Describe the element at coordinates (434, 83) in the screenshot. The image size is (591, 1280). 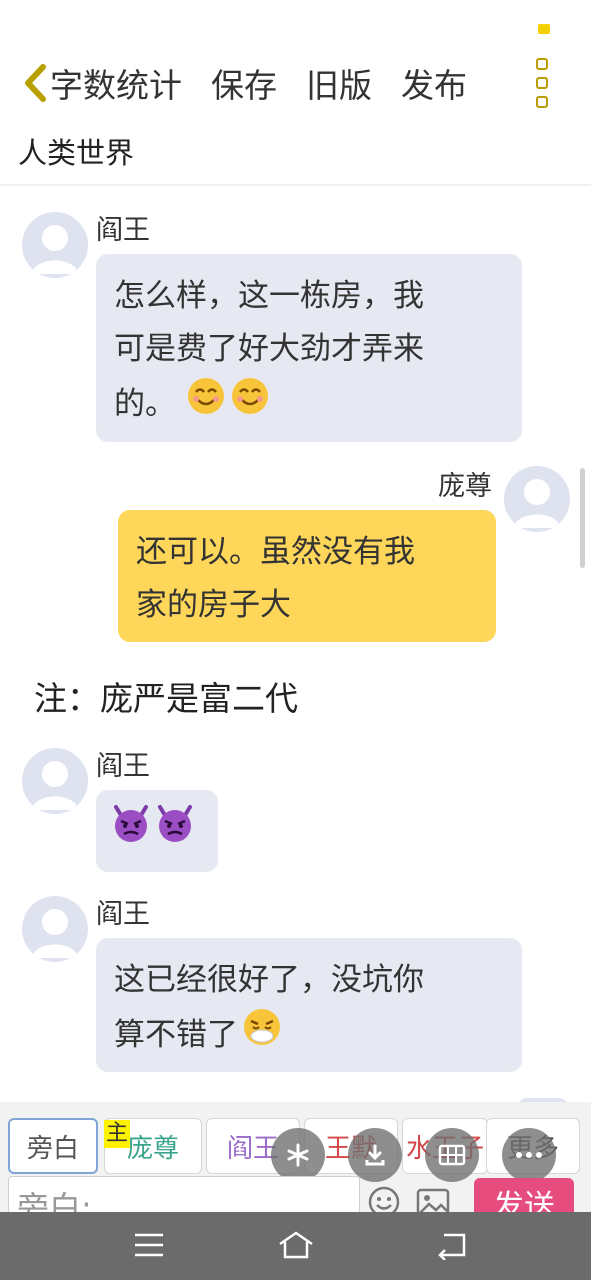
I see `publish-button: 发布` at that location.